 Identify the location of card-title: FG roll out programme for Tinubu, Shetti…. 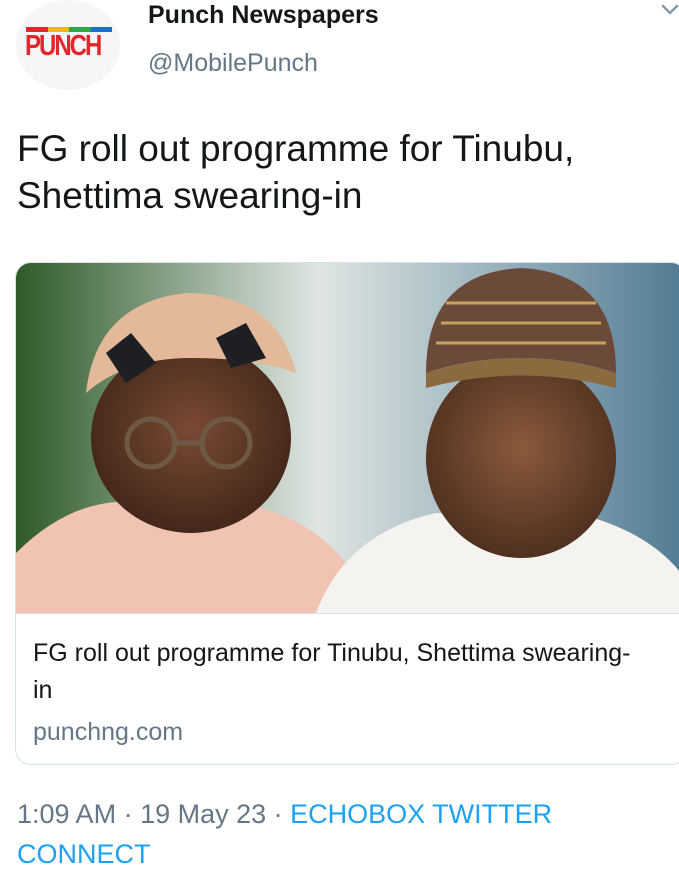
(333, 672).